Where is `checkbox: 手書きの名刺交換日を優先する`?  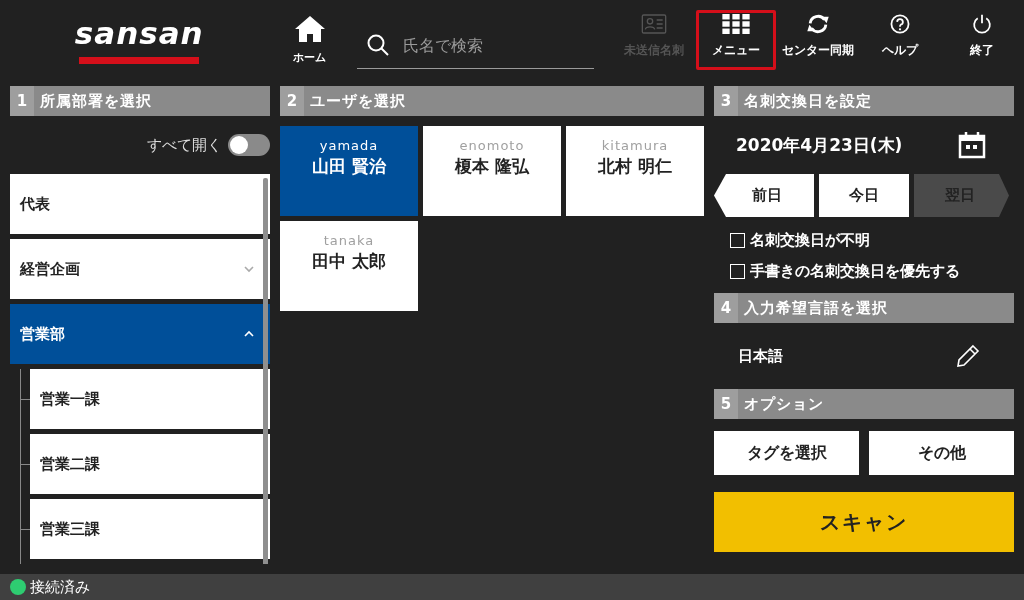 checkbox: 手書きの名刺交換日を優先する is located at coordinates (872, 271).